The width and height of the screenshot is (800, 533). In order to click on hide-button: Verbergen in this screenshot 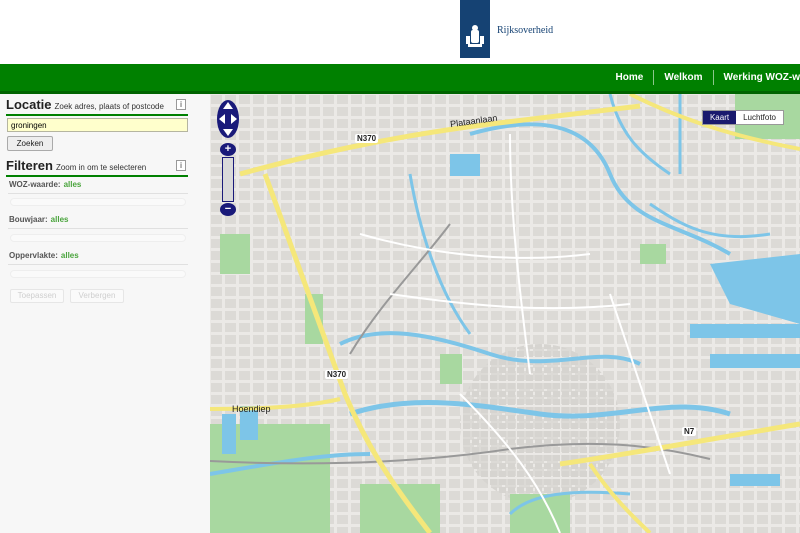, I will do `click(97, 296)`.